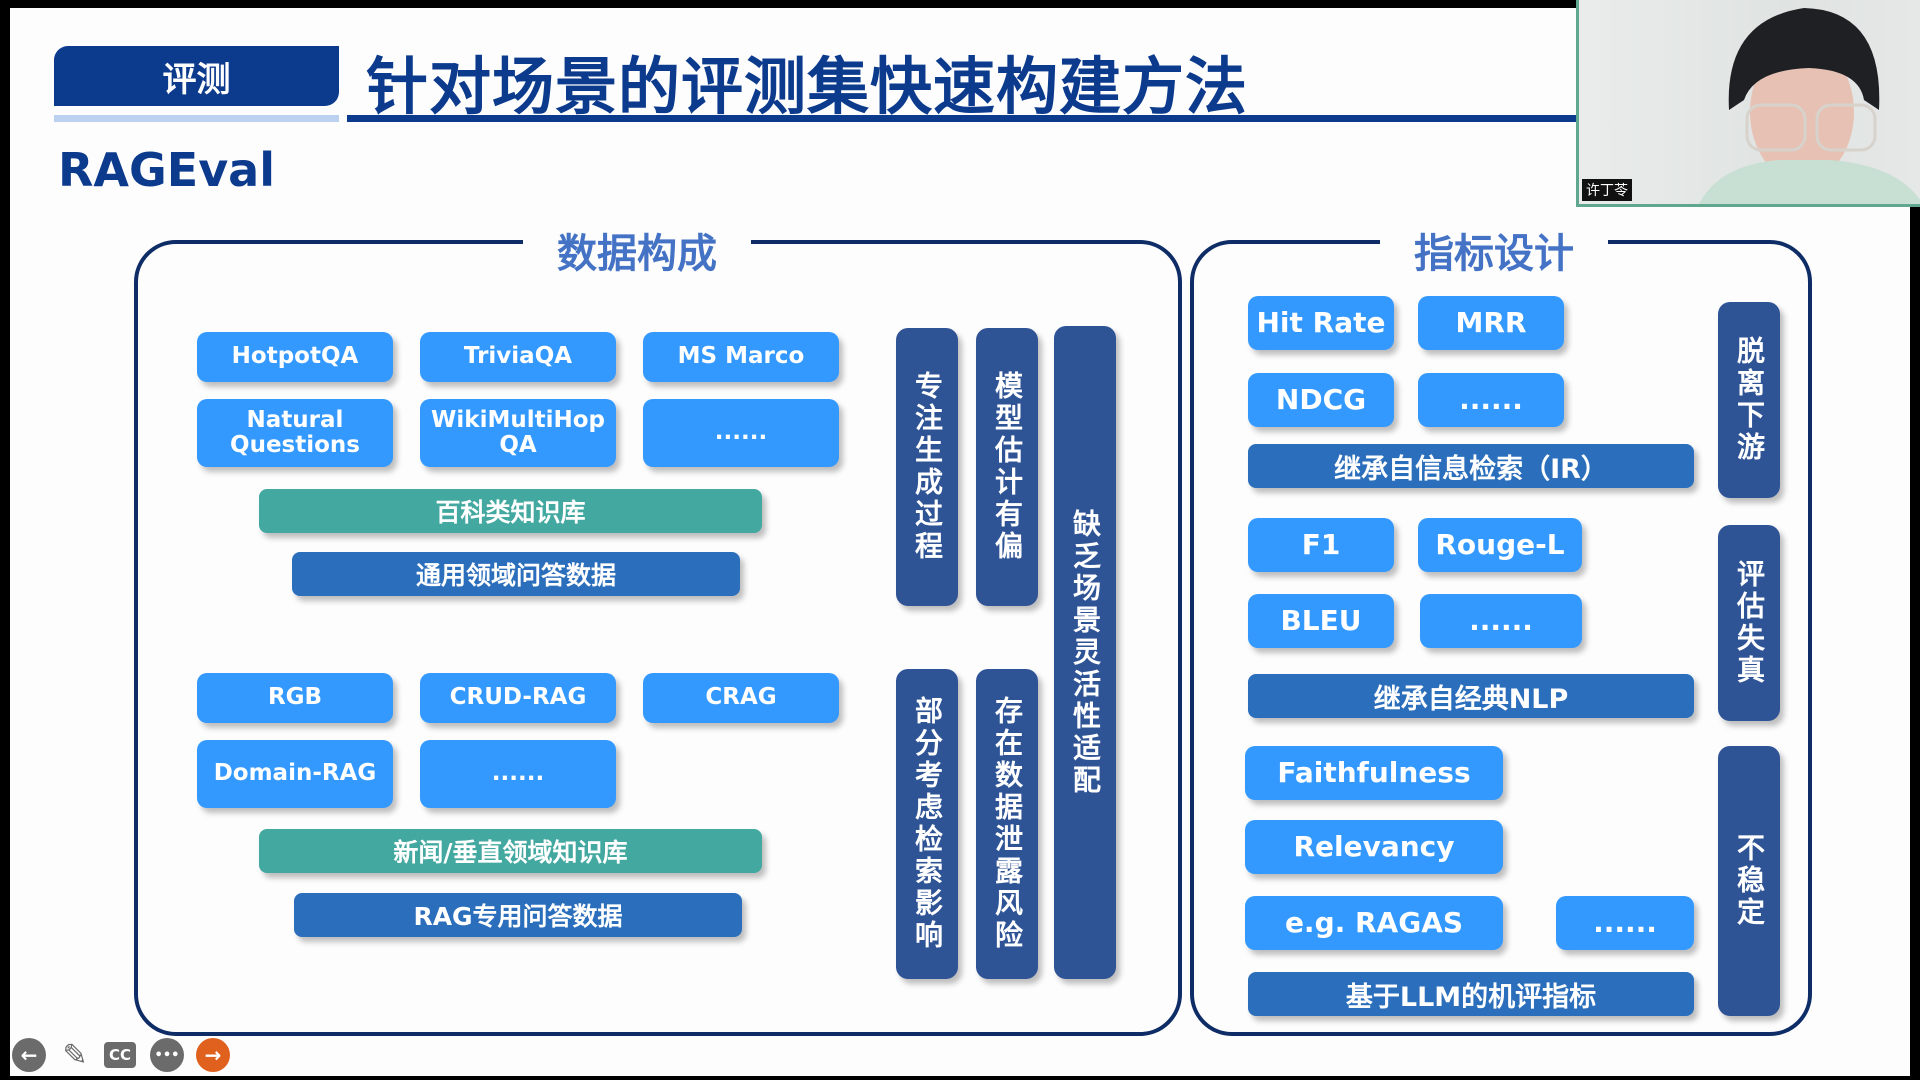  I want to click on dataset-chip: CRUD-RAG, so click(518, 698).